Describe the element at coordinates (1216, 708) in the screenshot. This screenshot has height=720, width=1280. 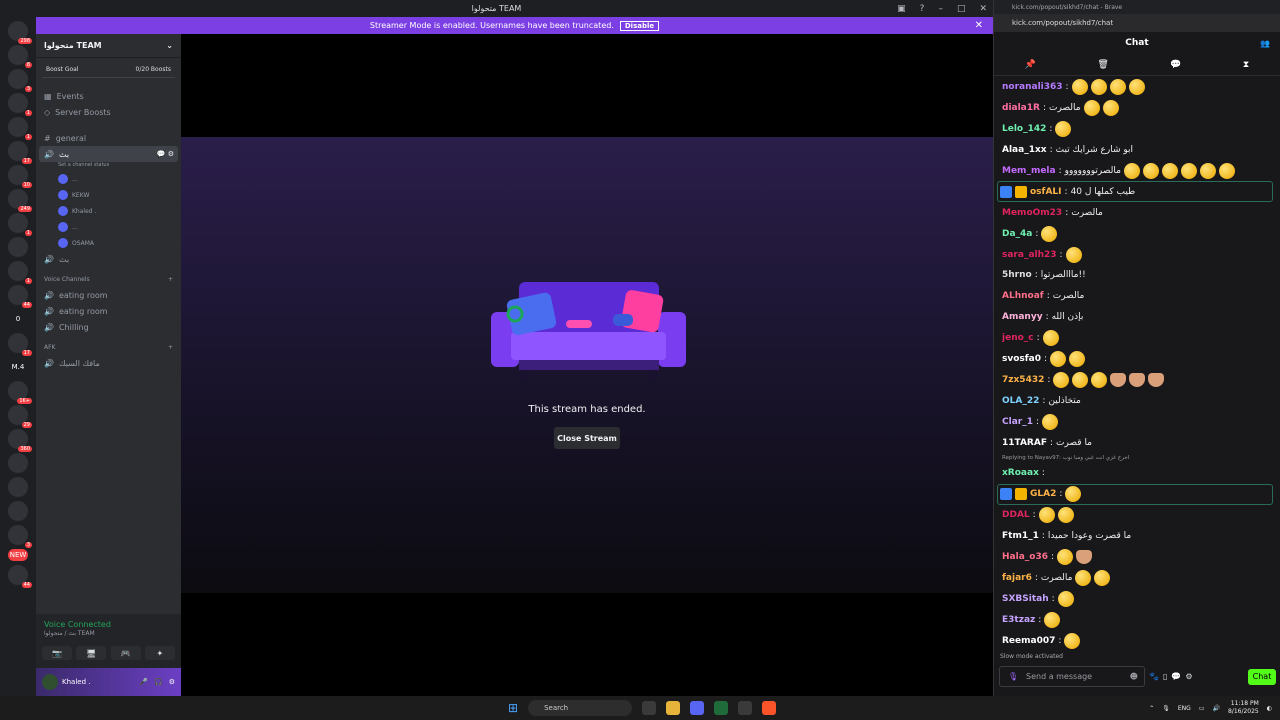
I see `volume-icon: 🔊` at that location.